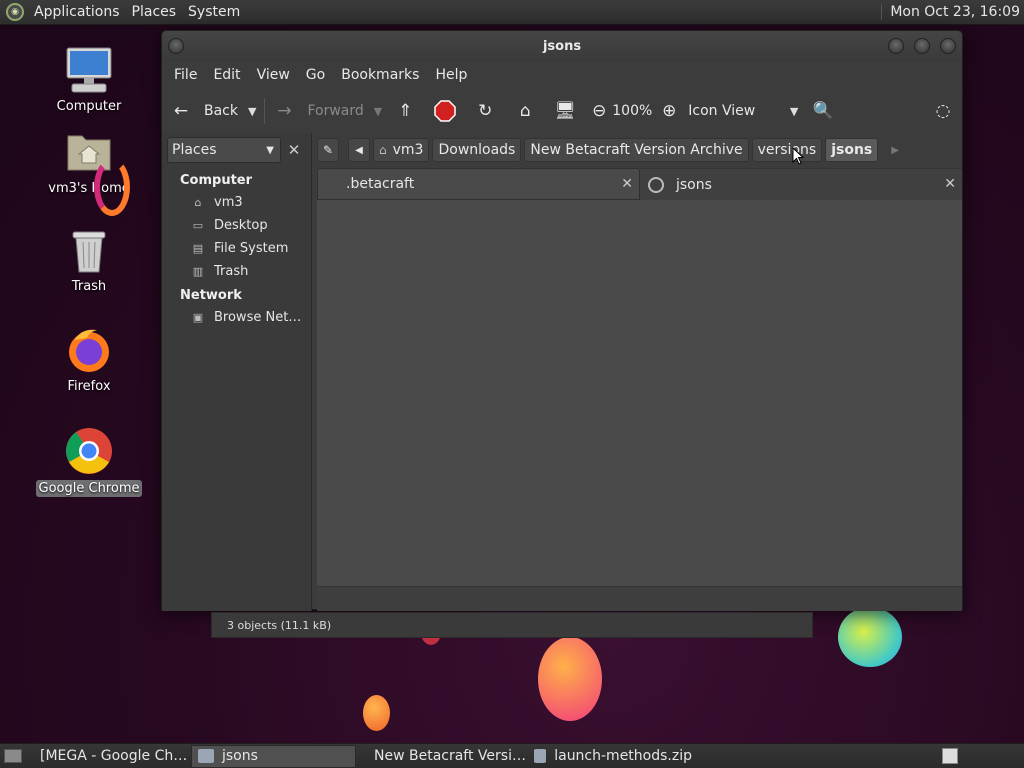  Describe the element at coordinates (154, 12) in the screenshot. I see `places-menu: Places` at that location.